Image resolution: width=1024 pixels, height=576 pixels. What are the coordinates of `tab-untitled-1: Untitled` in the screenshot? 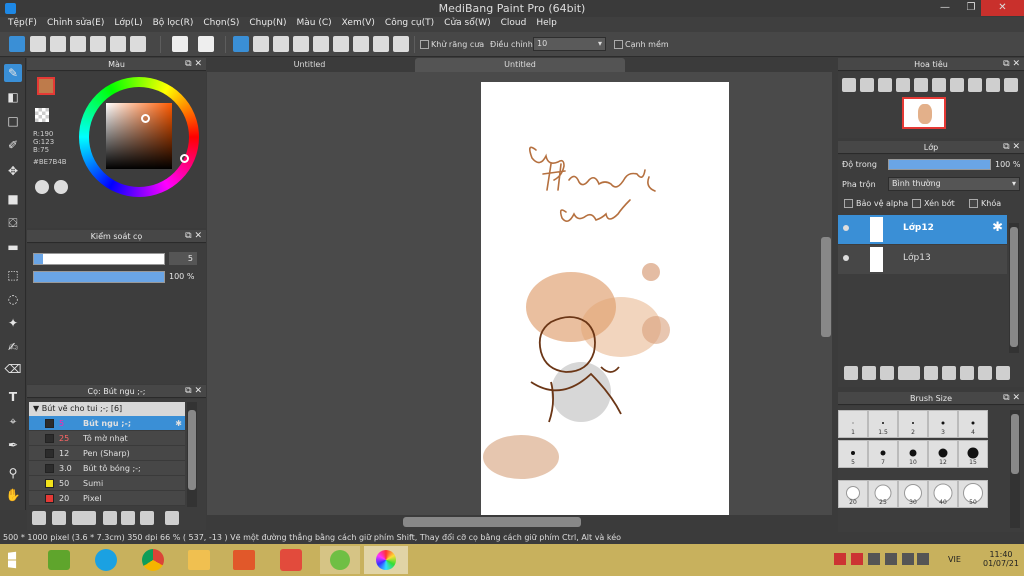 It's located at (309, 65).